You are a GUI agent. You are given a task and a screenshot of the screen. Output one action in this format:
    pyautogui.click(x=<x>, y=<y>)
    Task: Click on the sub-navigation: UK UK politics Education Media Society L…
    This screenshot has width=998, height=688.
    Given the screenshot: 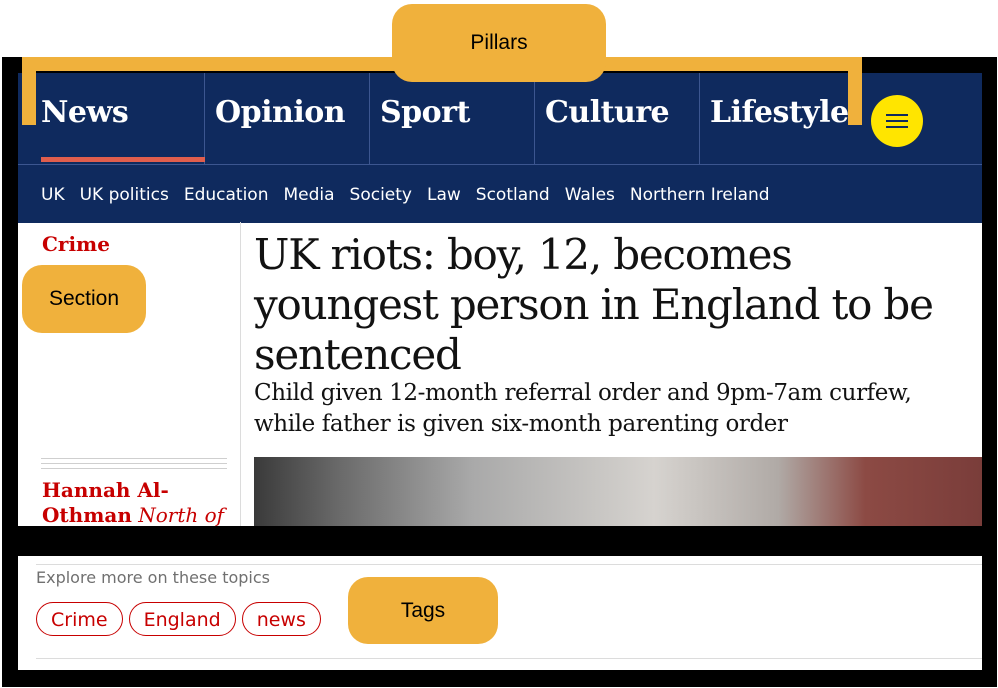 What is the action you would take?
    pyautogui.click(x=500, y=193)
    